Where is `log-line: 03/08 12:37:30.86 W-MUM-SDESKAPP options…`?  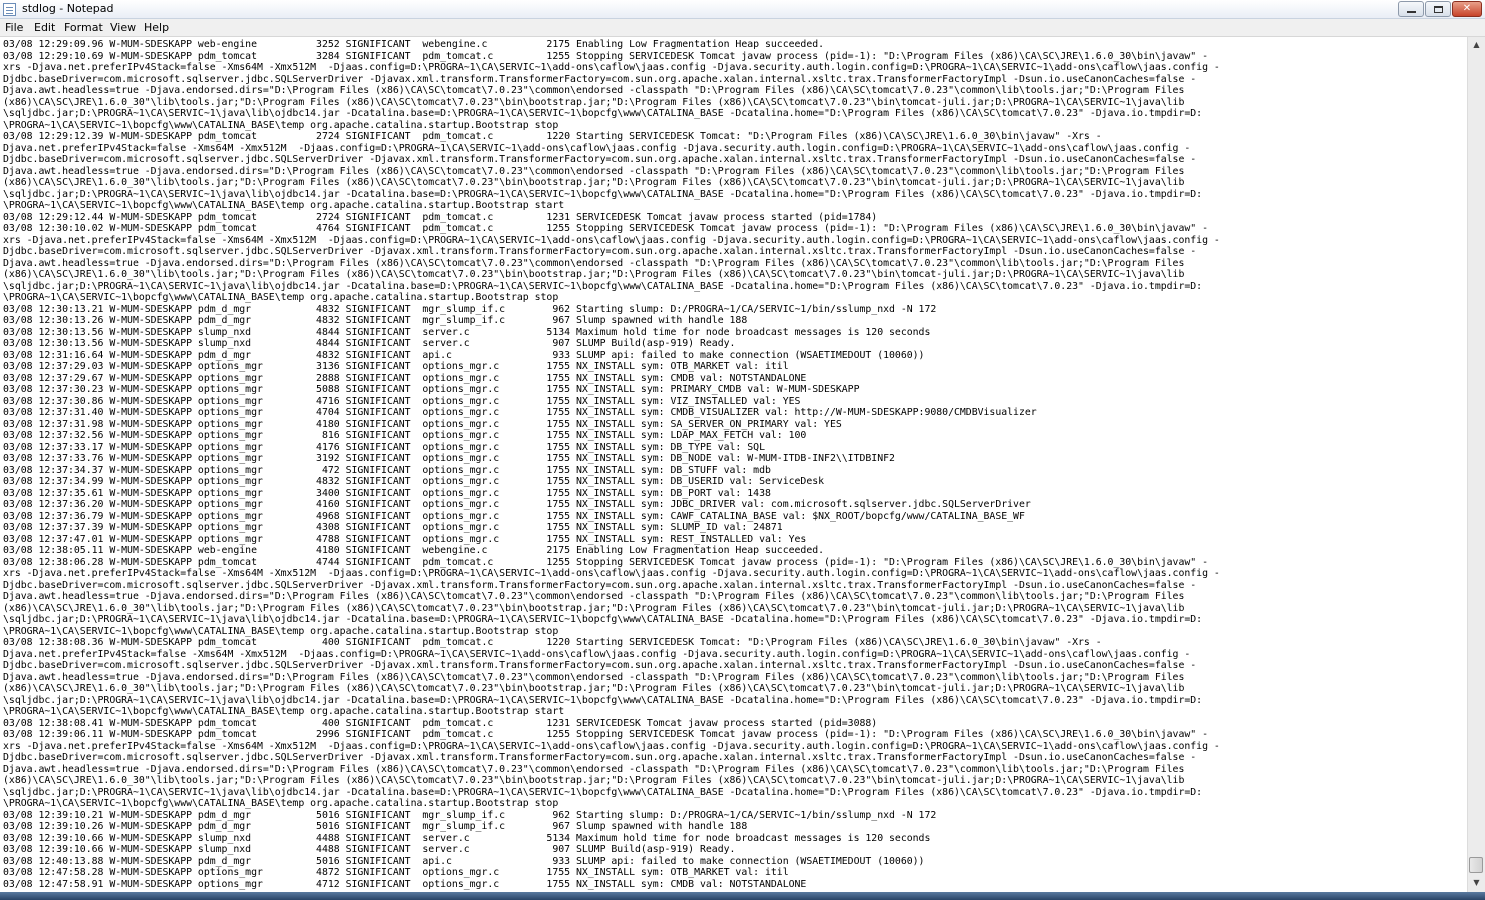
log-line: 03/08 12:37:30.86 W-MUM-SDESKAPP options… is located at coordinates (402, 401).